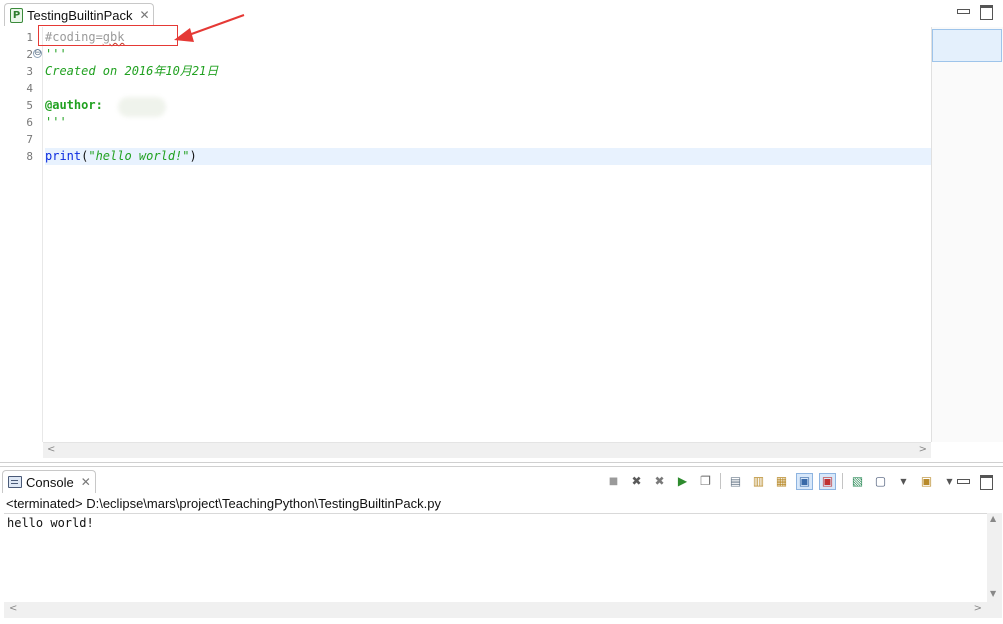  I want to click on overview-ruler, so click(967, 234).